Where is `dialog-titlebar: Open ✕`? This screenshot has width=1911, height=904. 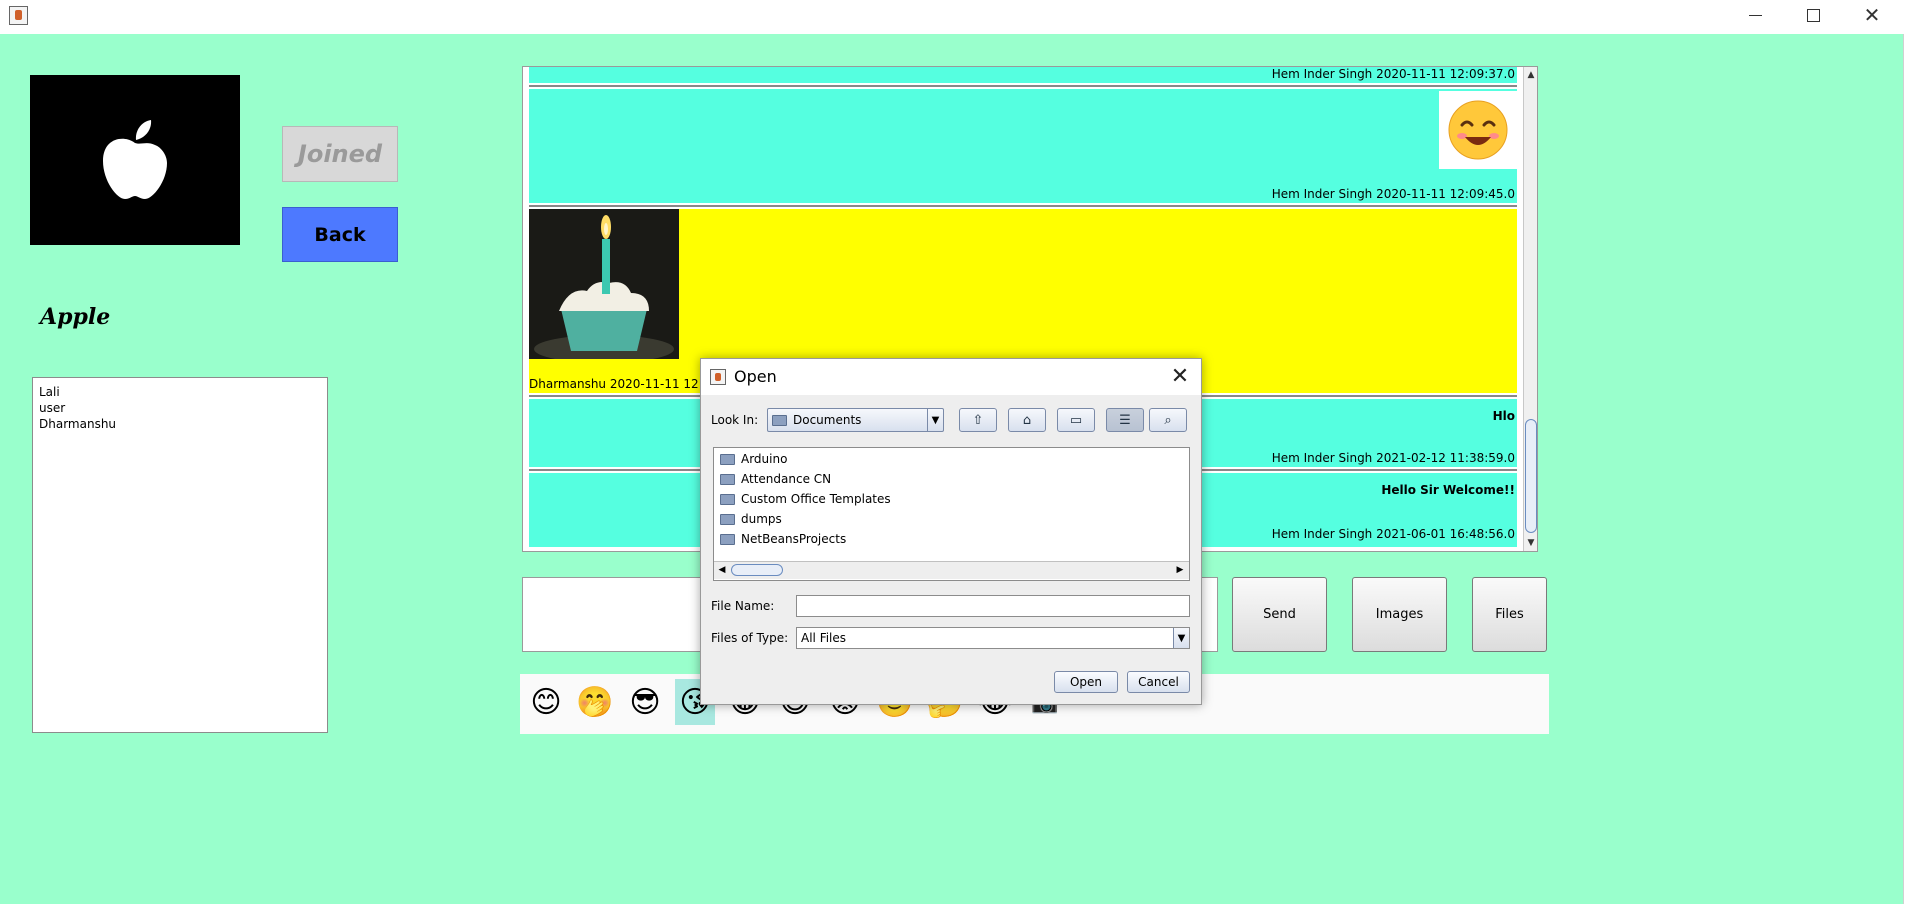 dialog-titlebar: Open ✕ is located at coordinates (951, 377).